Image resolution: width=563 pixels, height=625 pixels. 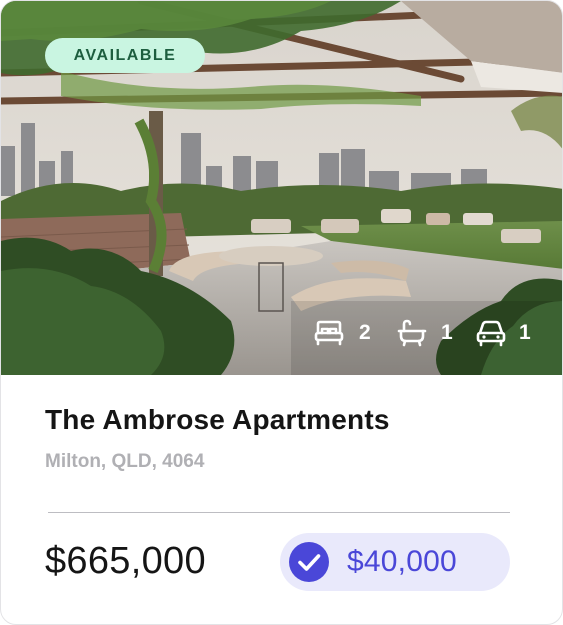 What do you see at coordinates (329, 333) in the screenshot?
I see `bed-icon` at bounding box center [329, 333].